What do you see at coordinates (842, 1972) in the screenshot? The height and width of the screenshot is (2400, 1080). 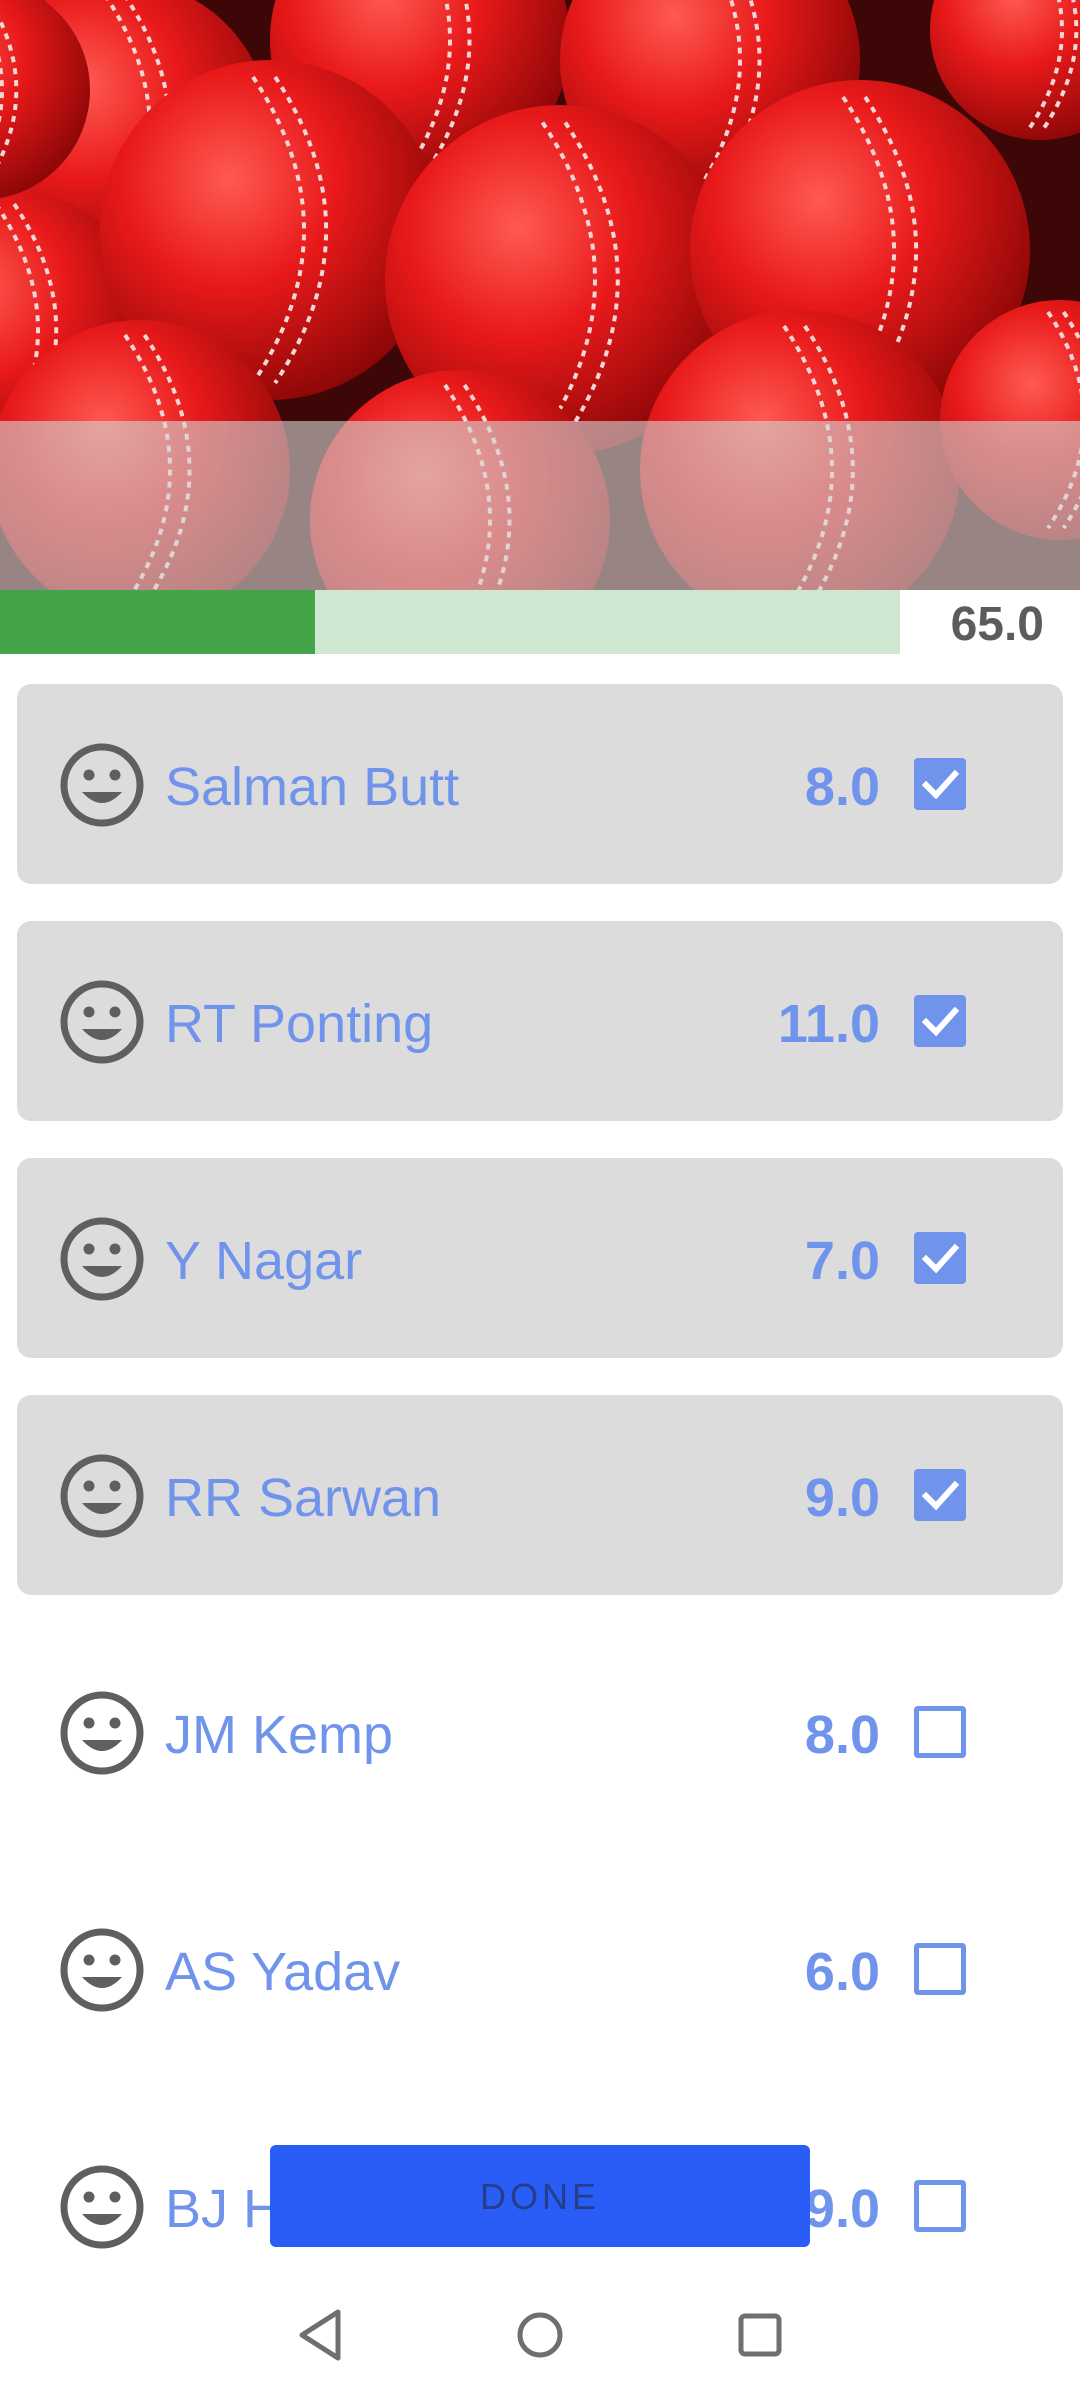 I see `player-credit: 6.0` at bounding box center [842, 1972].